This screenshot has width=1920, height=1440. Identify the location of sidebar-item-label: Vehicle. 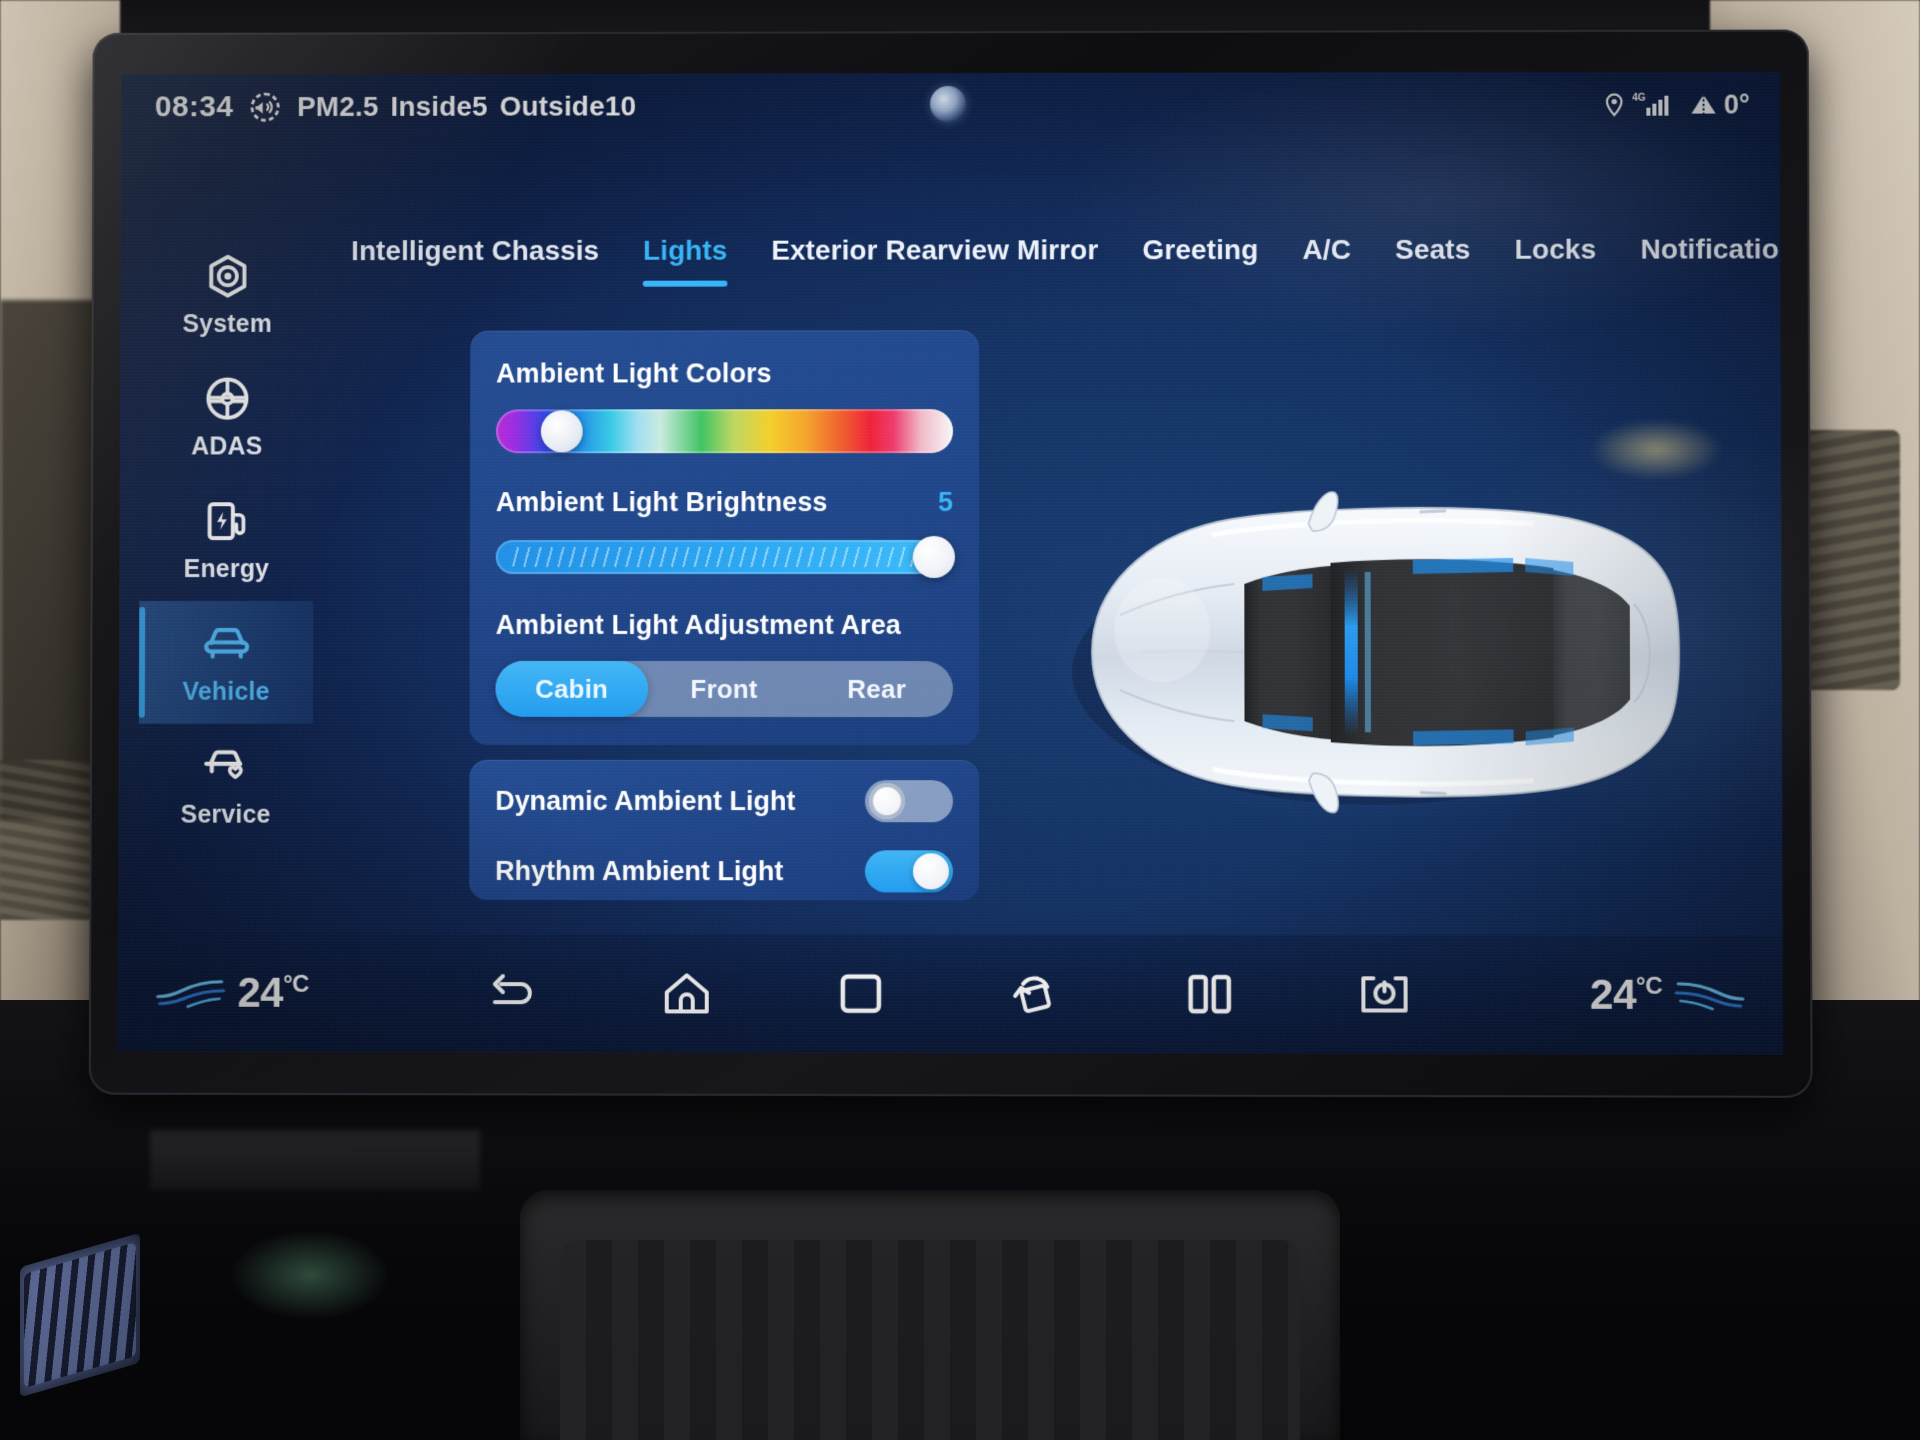
(226, 691).